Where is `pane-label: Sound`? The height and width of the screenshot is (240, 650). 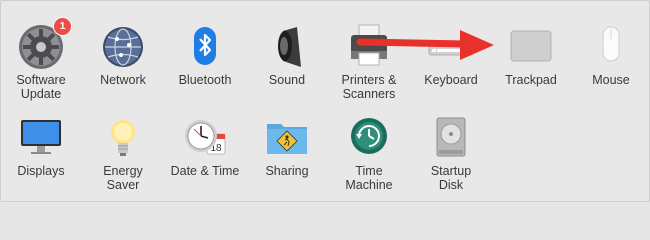
pane-label: Sound is located at coordinates (287, 80).